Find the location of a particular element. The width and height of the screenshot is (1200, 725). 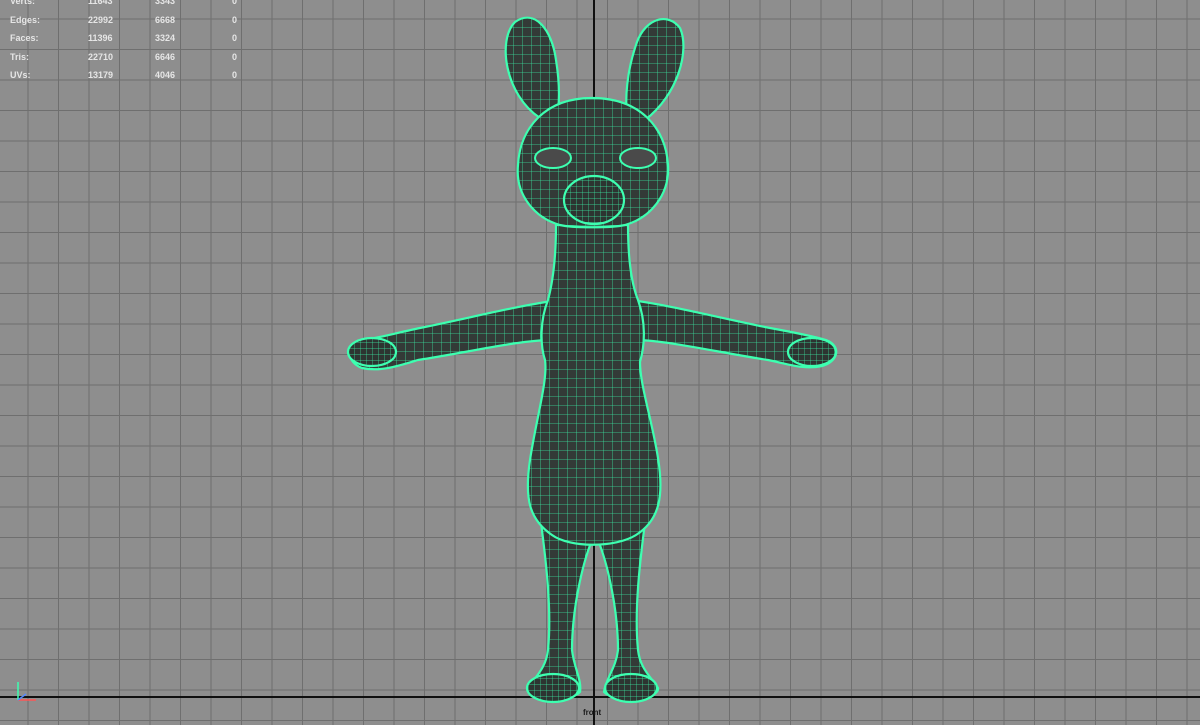

axis-gizmo-icon is located at coordinates (26, 691).